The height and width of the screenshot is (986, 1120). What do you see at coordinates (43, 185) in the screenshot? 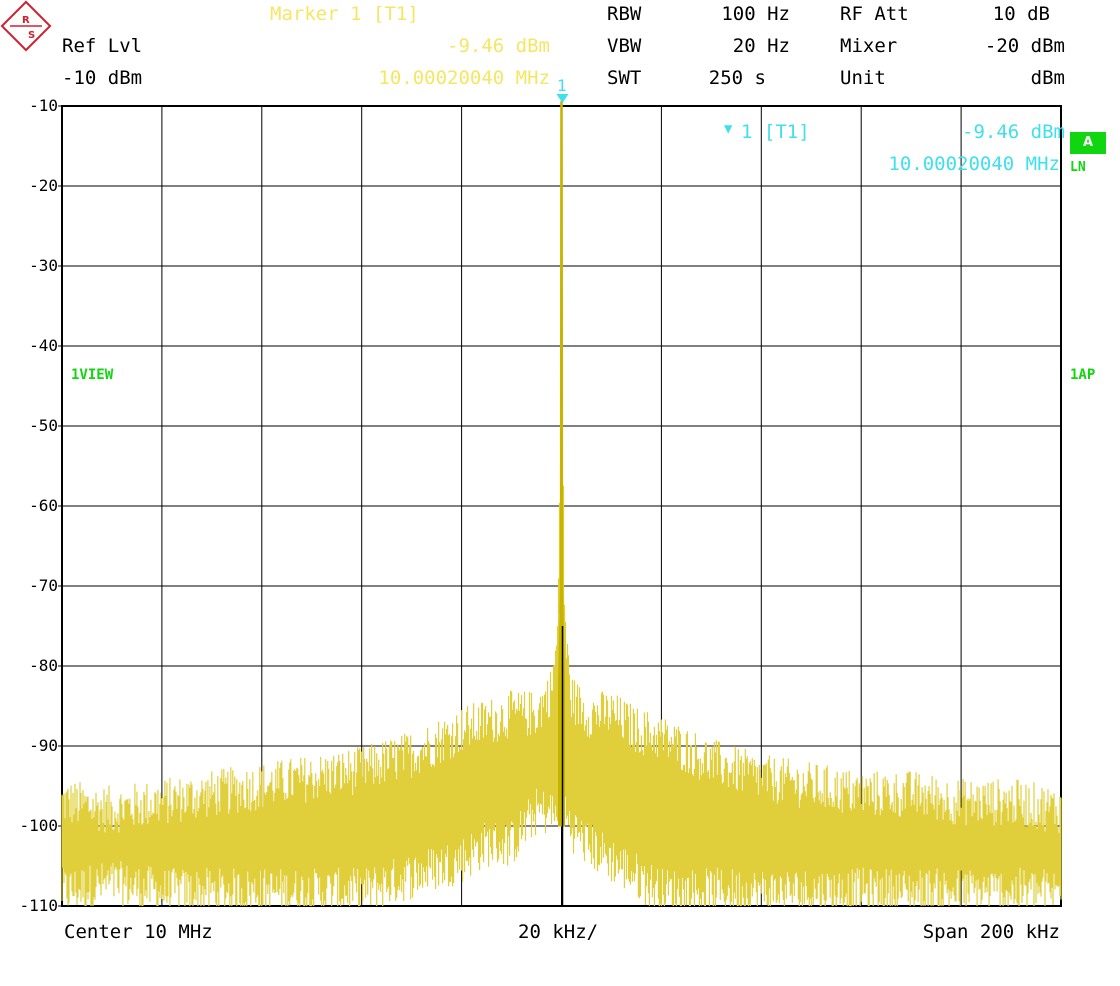
I see `y-tick-label: -20` at bounding box center [43, 185].